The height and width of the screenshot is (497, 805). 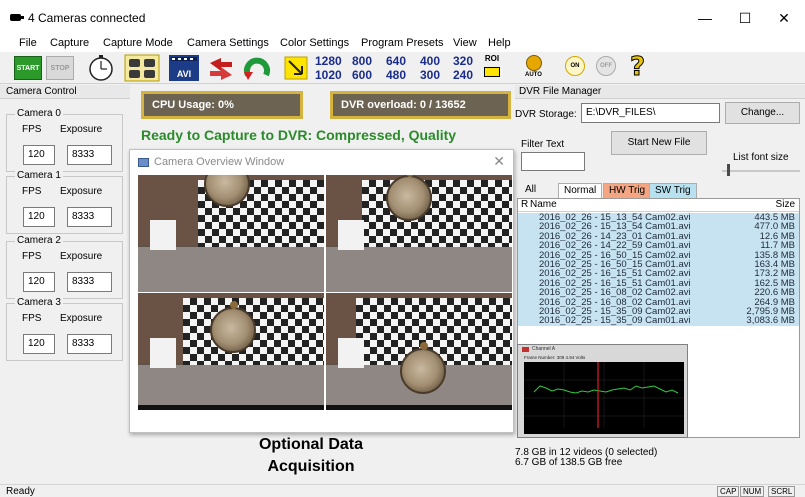 I want to click on camera-1-fps-input: 120, so click(x=39, y=217).